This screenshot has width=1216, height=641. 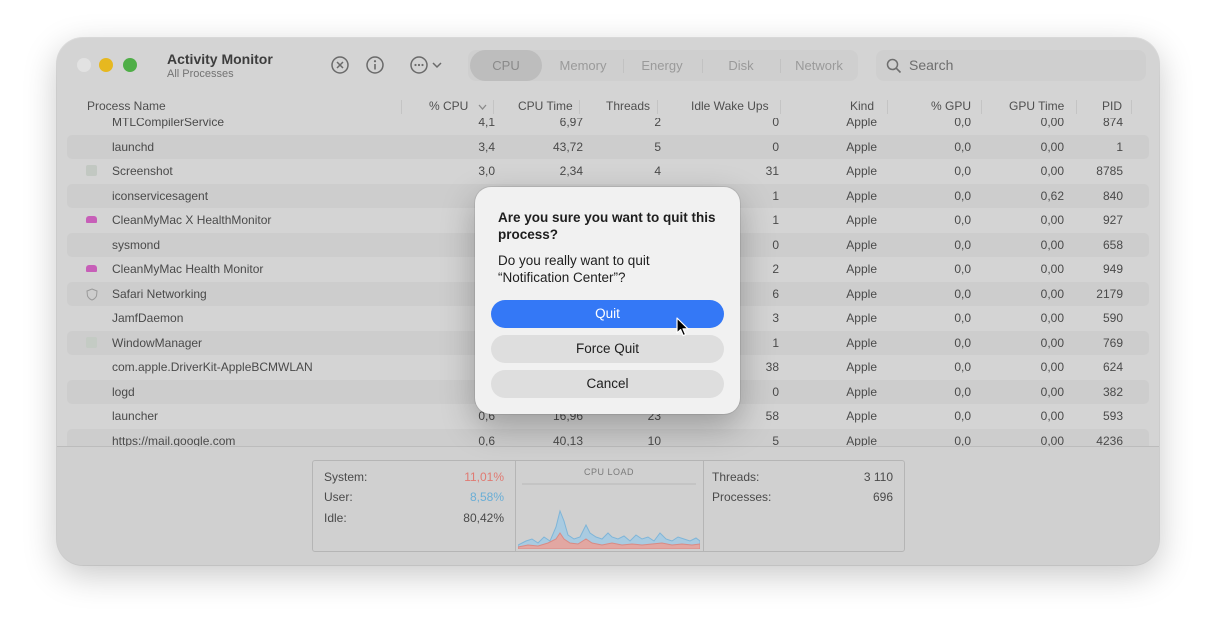 What do you see at coordinates (608, 472) in the screenshot?
I see `cpu-load-title: CPU LOAD` at bounding box center [608, 472].